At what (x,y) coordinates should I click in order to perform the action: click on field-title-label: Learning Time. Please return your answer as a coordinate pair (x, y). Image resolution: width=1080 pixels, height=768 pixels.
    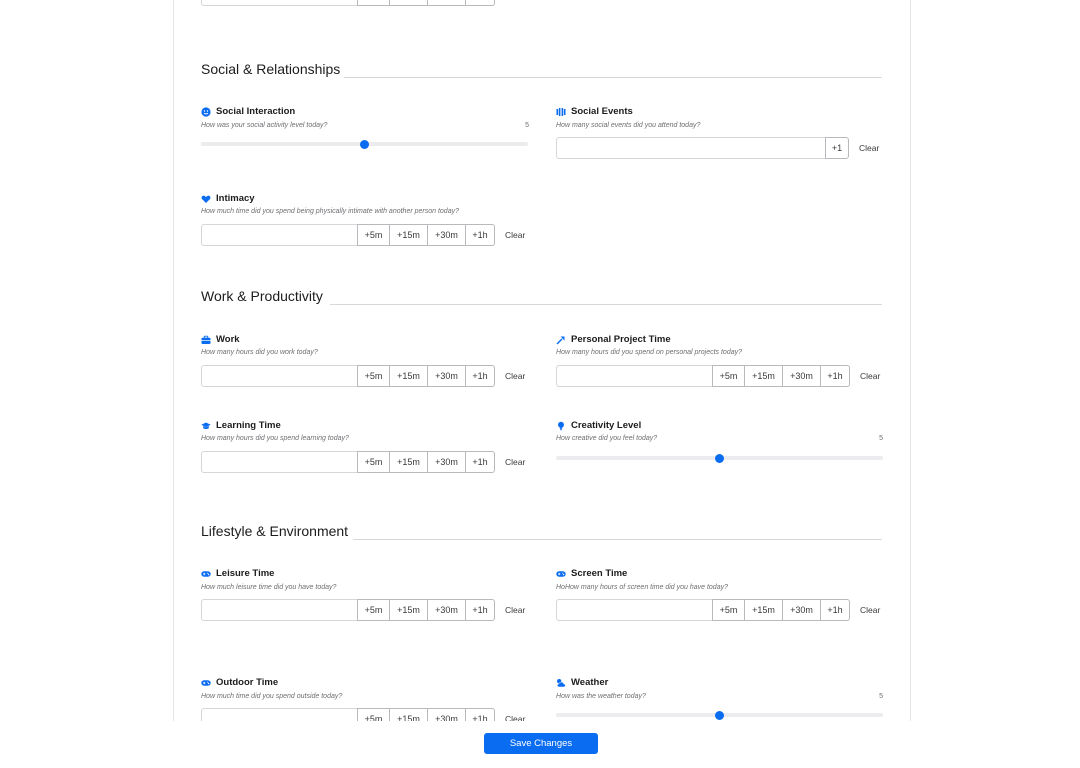
    Looking at the image, I should click on (248, 425).